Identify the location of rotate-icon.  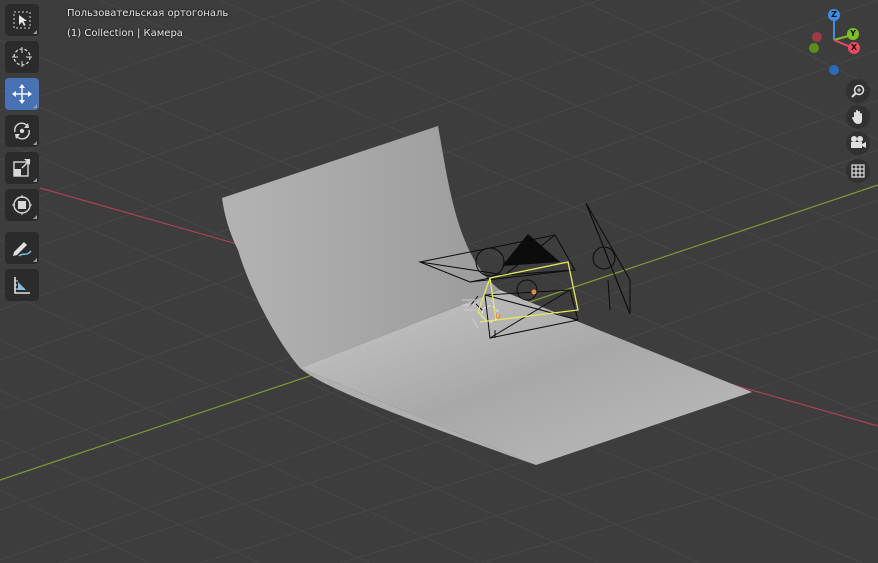
(22, 131).